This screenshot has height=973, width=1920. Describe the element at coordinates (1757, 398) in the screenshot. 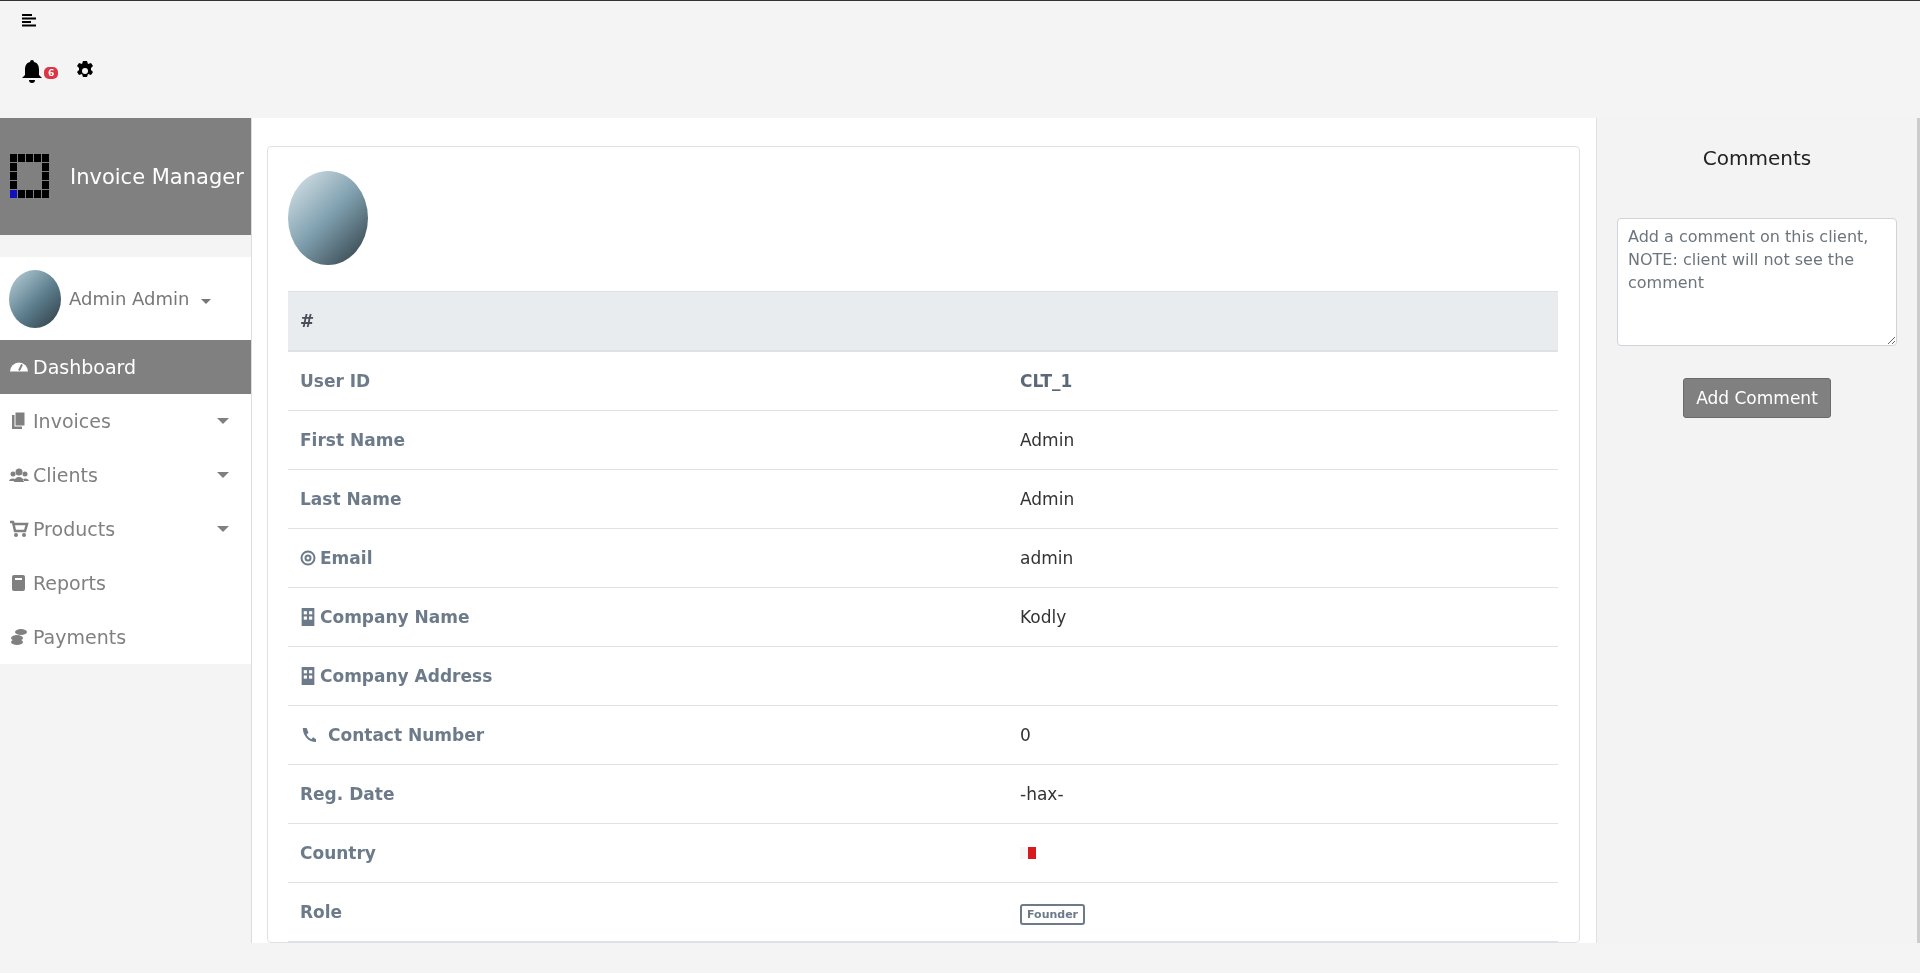

I see `add-comment-button: Add Comment` at that location.